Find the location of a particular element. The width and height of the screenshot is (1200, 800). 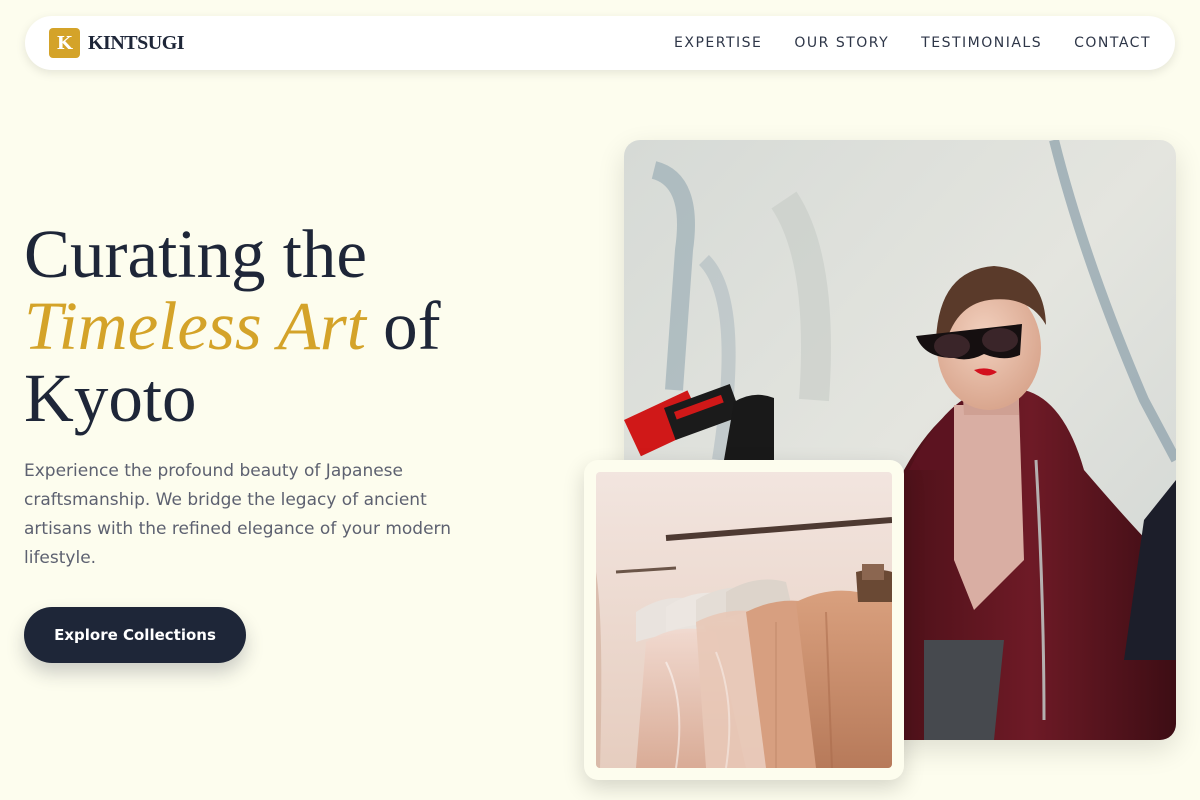

nav-link-testimonials: TESTIMONIALS is located at coordinates (981, 43).